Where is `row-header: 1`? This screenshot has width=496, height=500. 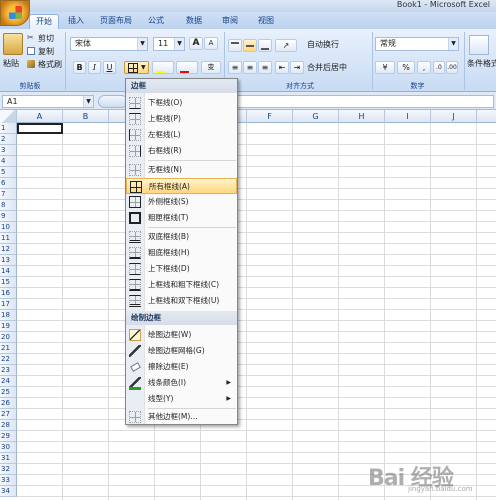
row-header: 1 is located at coordinates (8, 128).